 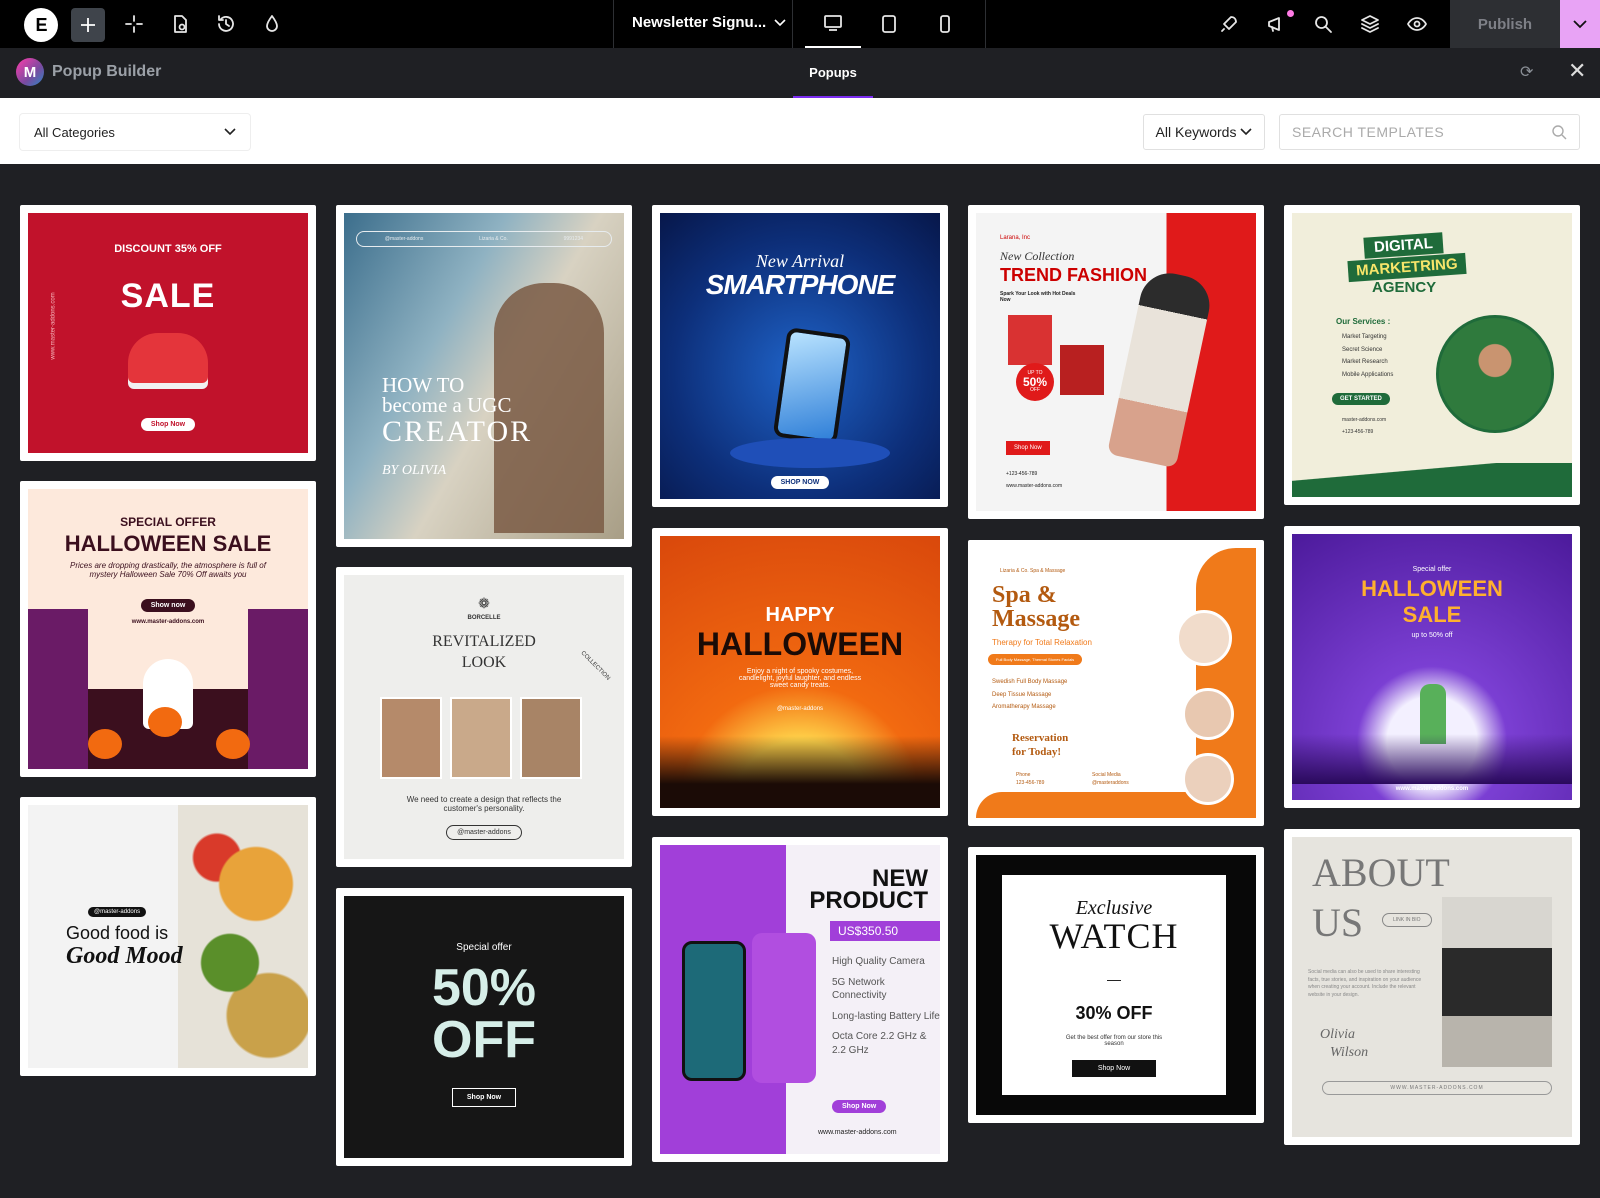 I want to click on refresh-icon: ⟳, so click(x=1526, y=72).